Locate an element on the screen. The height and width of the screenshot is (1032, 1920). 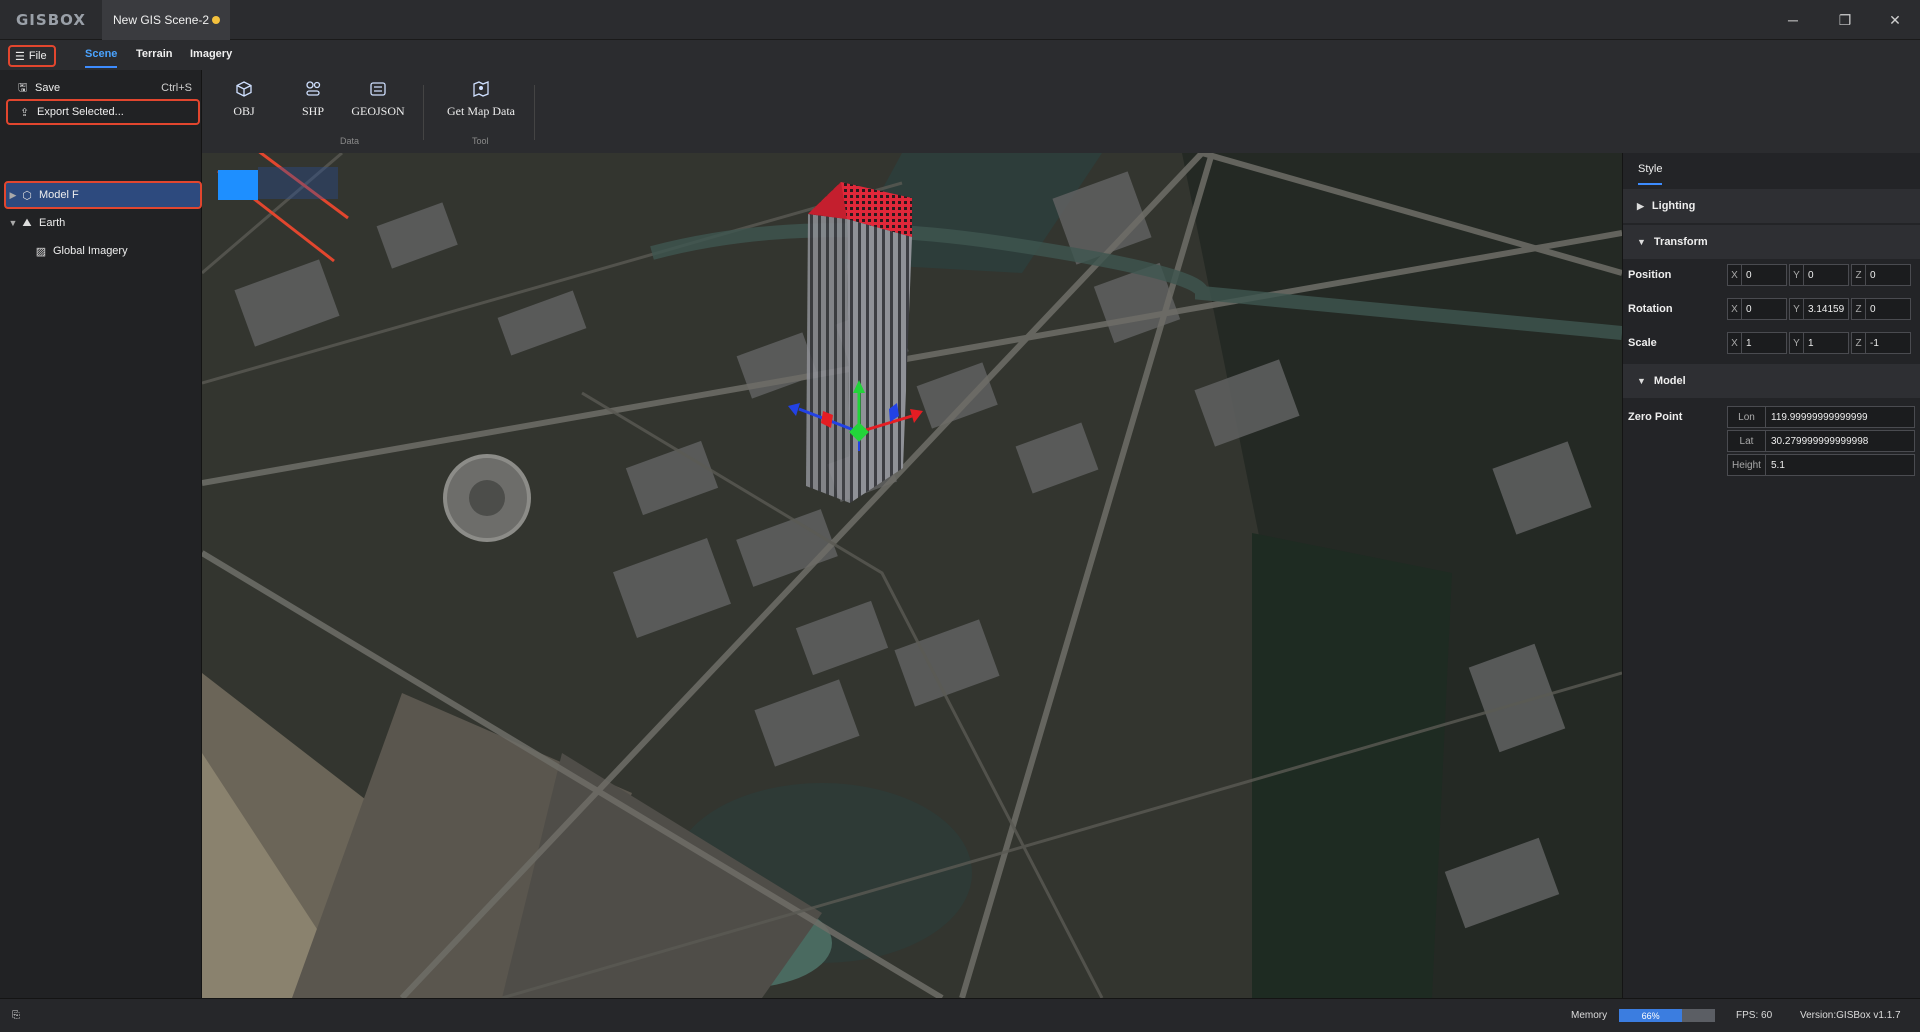
export-icon: ⇪ is located at coordinates (25, 112).